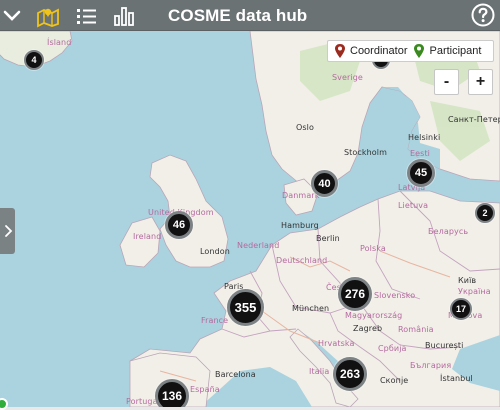  What do you see at coordinates (258, 245) in the screenshot?
I see `label-nederland: Nederland` at bounding box center [258, 245].